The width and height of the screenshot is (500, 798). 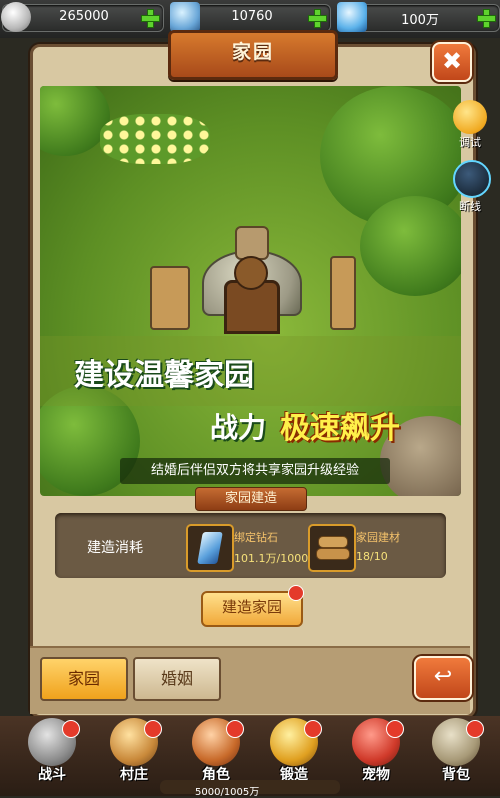 I want to click on panel-title-plate: 家园, so click(x=253, y=55).